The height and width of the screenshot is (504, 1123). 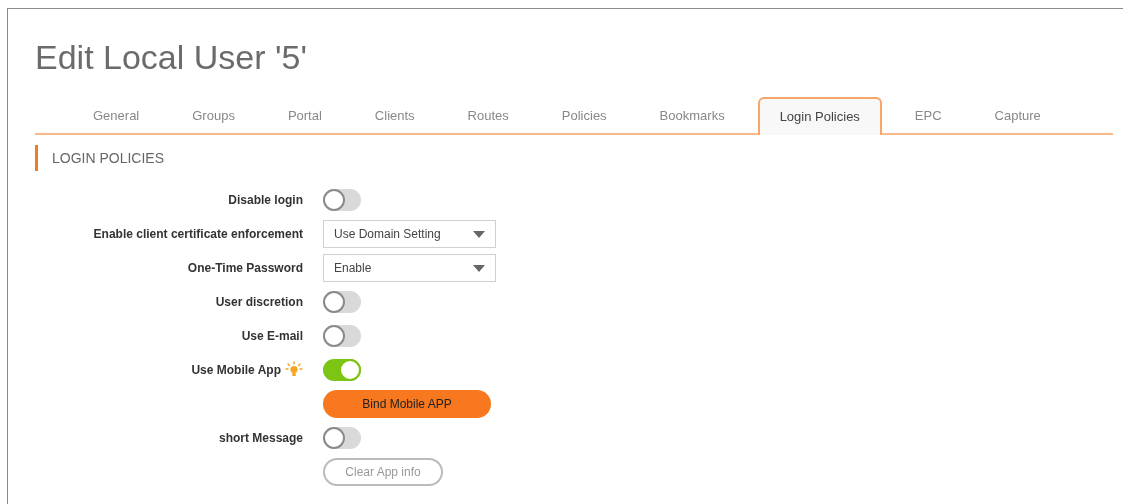 What do you see at coordinates (407, 404) in the screenshot?
I see `action-button: Bind Mobile APP` at bounding box center [407, 404].